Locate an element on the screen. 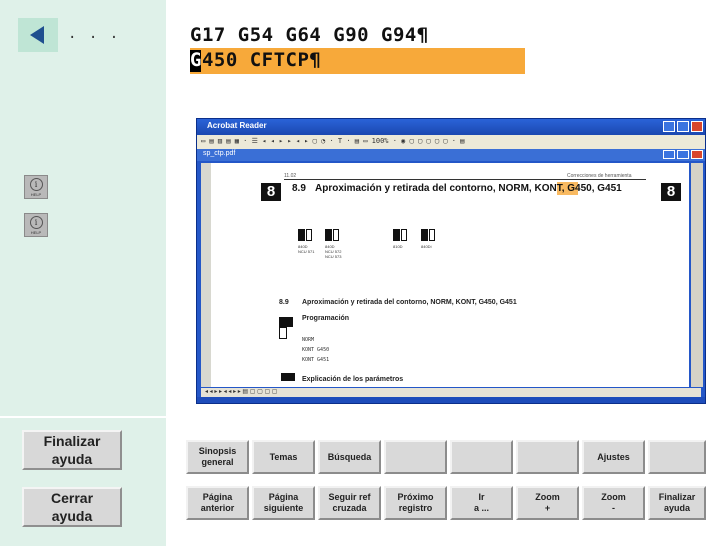 Image resolution: width=706 pixels, height=546 pixels. prog-line-2: KONT G450 is located at coordinates (316, 350).